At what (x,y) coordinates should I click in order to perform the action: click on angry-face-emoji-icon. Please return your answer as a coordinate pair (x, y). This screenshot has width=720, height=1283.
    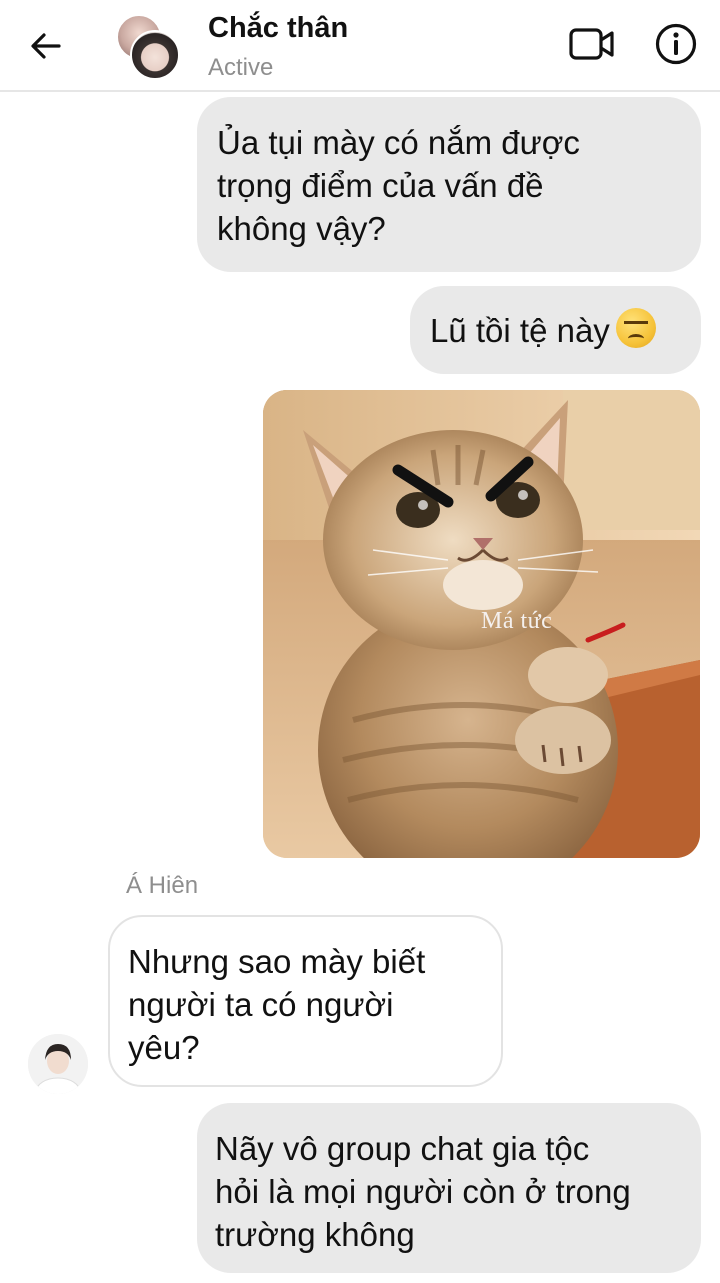
    Looking at the image, I should click on (635, 328).